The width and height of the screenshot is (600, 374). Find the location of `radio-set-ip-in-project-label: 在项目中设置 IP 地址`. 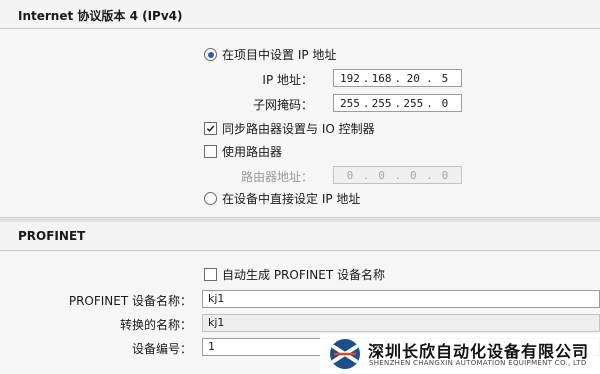

radio-set-ip-in-project-label: 在项目中设置 IP 地址 is located at coordinates (279, 55).